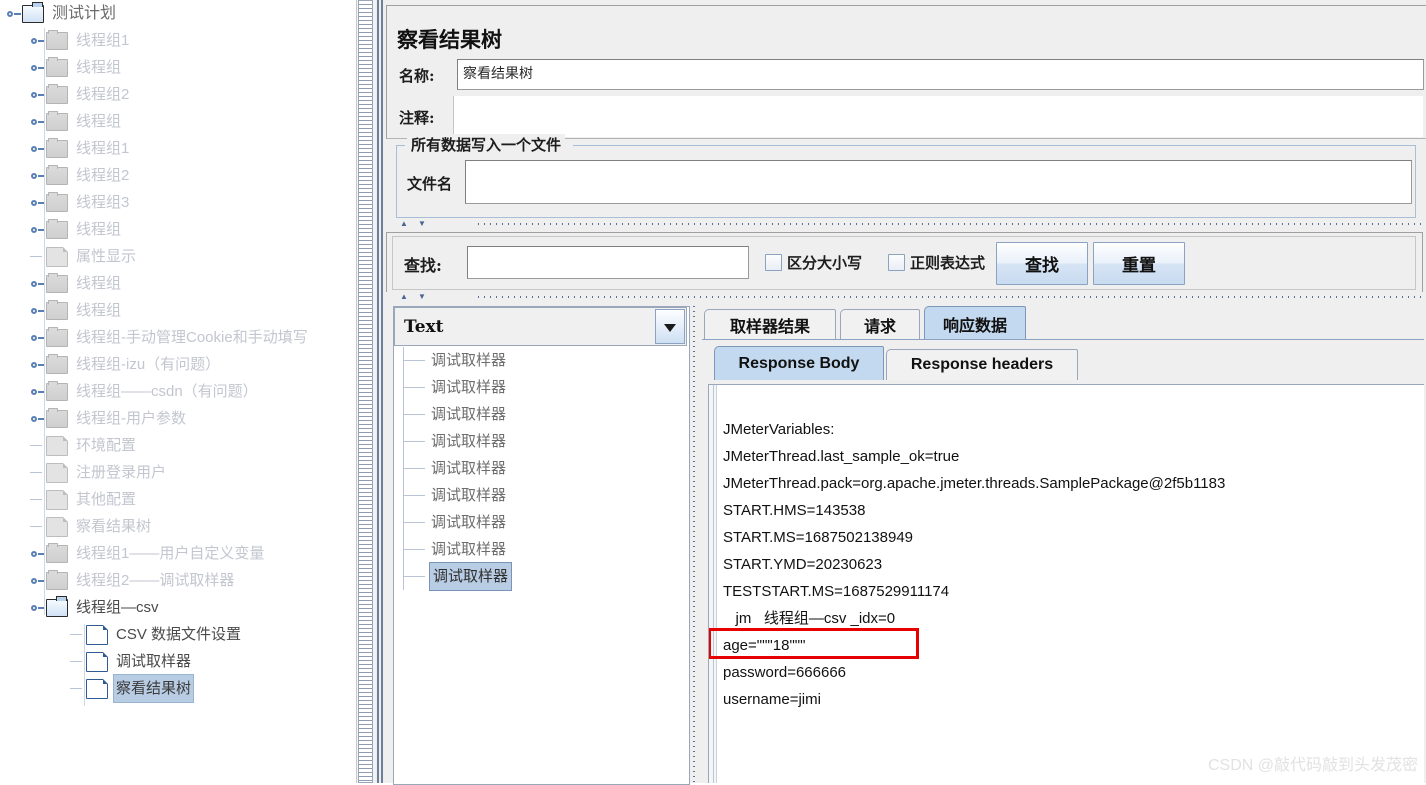 The width and height of the screenshot is (1426, 785). What do you see at coordinates (824, 262) in the screenshot?
I see `case-sensitive-label: 区分大小写` at bounding box center [824, 262].